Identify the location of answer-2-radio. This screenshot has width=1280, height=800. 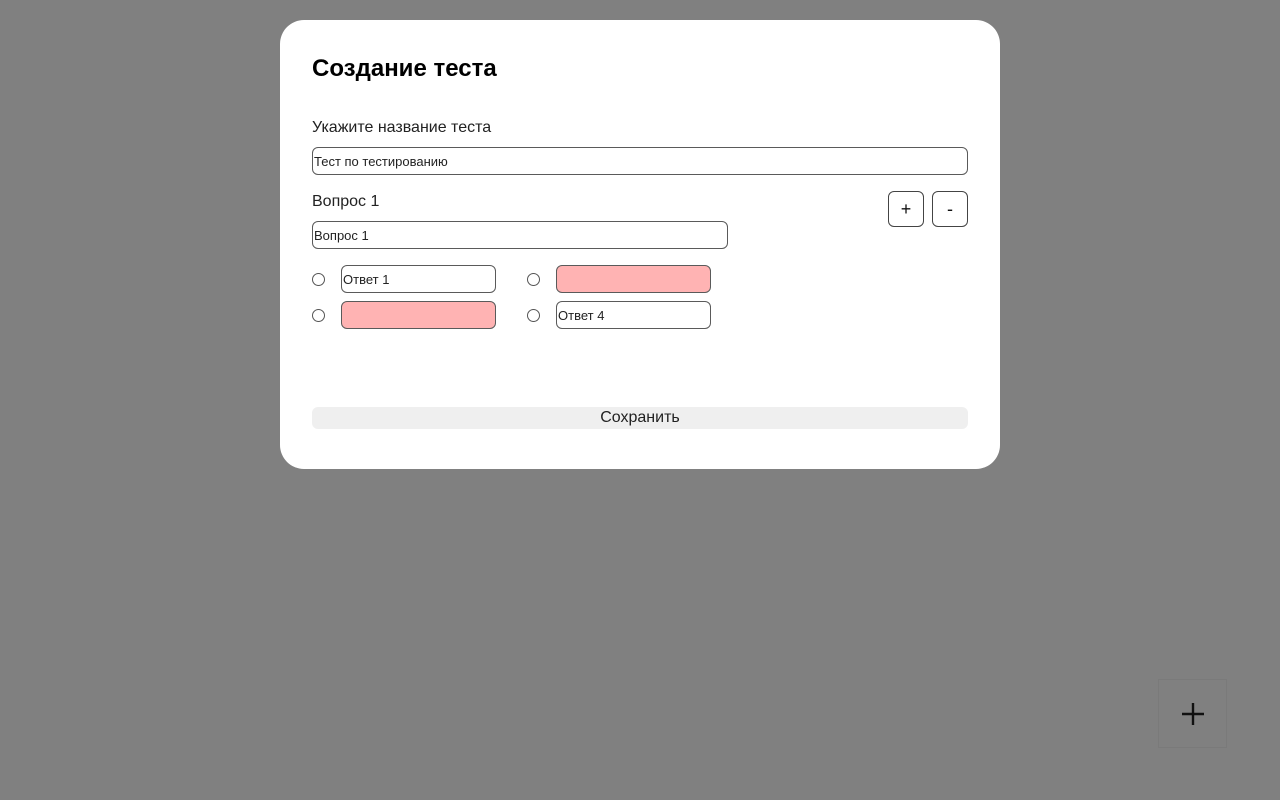
(533, 279).